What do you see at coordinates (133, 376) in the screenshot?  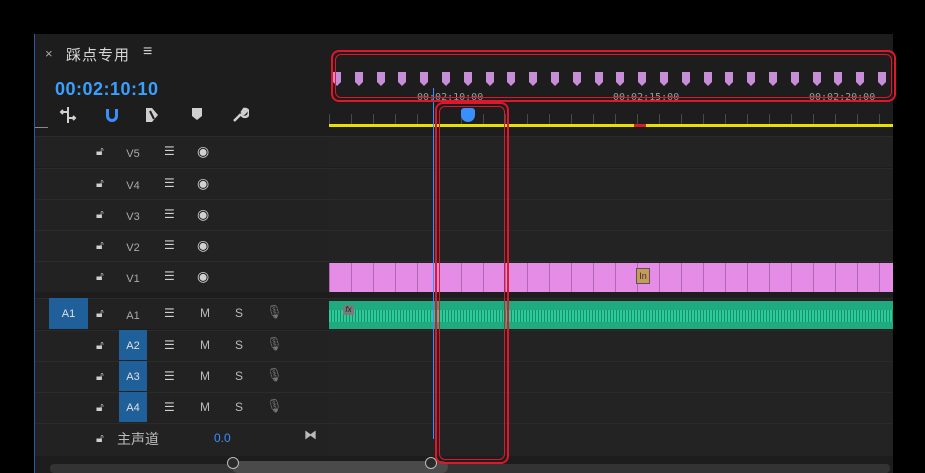 I see `track-name: A3` at bounding box center [133, 376].